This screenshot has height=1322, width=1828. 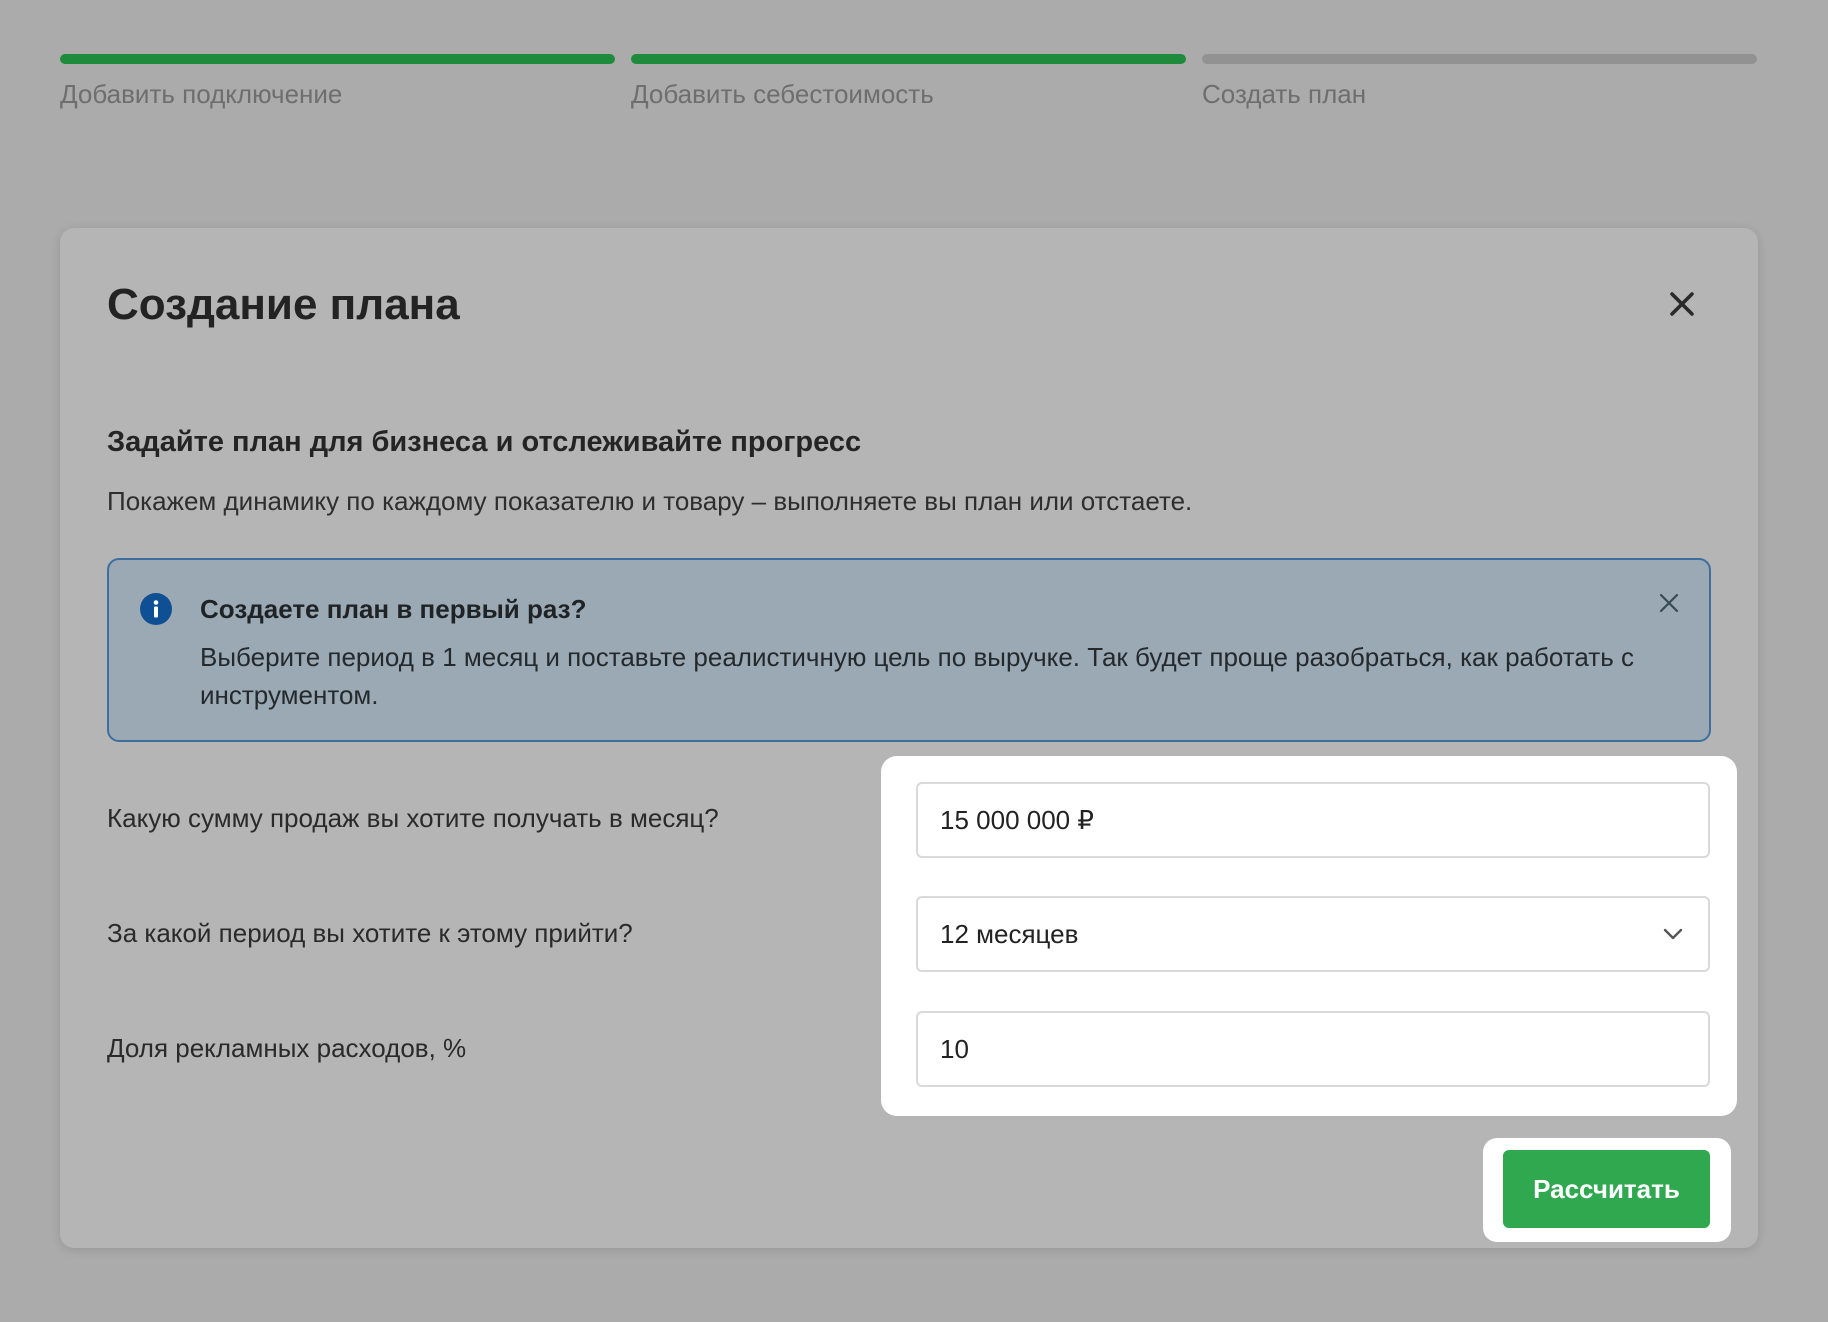 I want to click on step-add-cost: Добавить себестоимость, so click(x=908, y=82).